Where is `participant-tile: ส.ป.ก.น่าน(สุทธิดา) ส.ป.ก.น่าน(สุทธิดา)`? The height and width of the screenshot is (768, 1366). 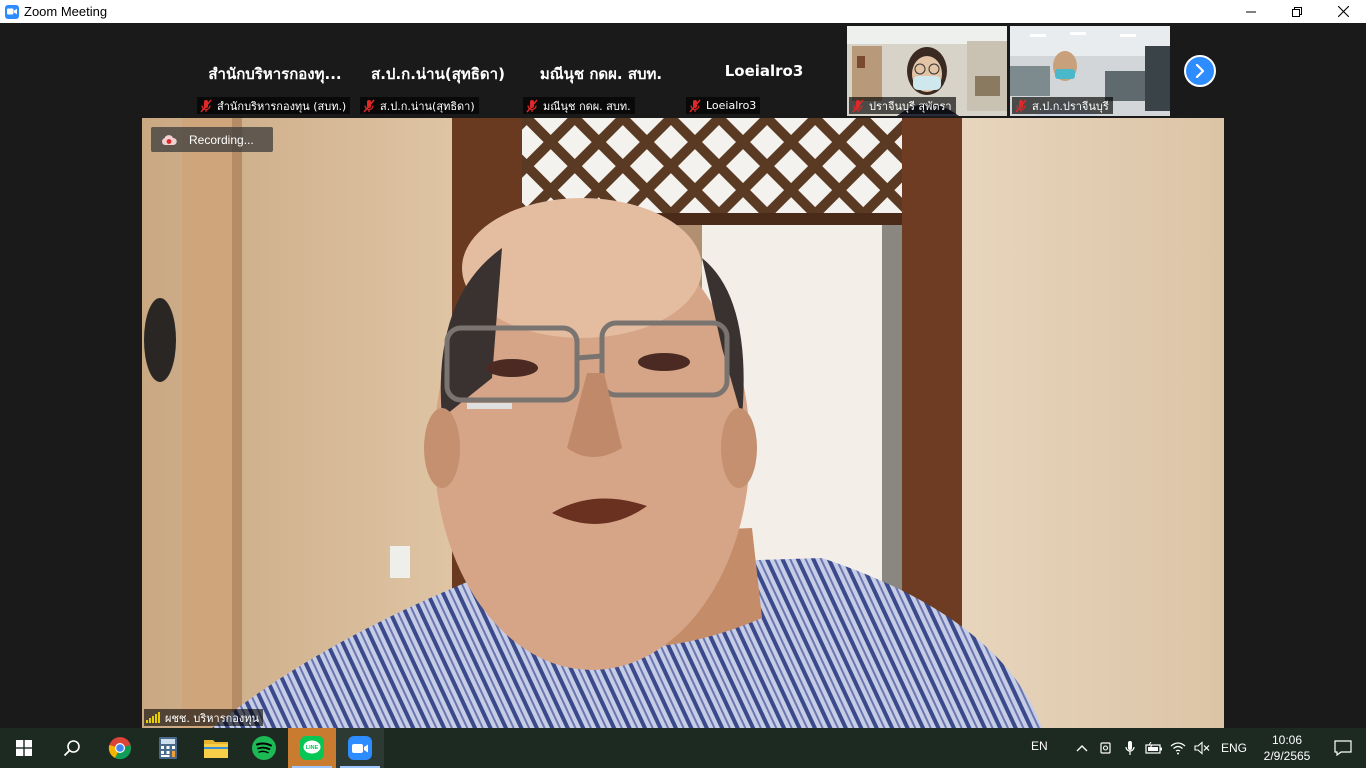
participant-tile: ส.ป.ก.น่าน(สุทธิดา) ส.ป.ก.น่าน(สุทธิดา) is located at coordinates (438, 71).